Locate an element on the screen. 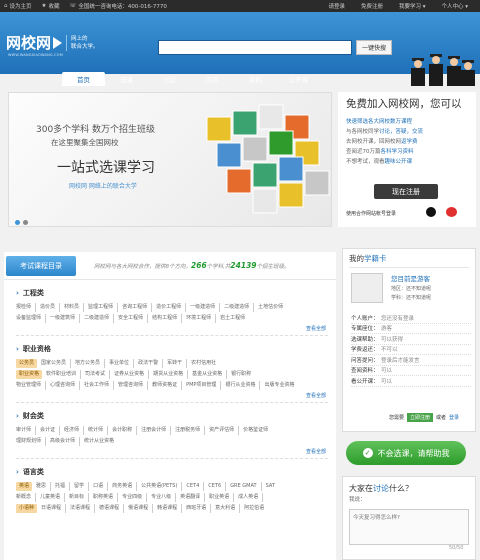 This screenshot has height=560, width=480. course-link: 新概念 is located at coordinates (26, 497).